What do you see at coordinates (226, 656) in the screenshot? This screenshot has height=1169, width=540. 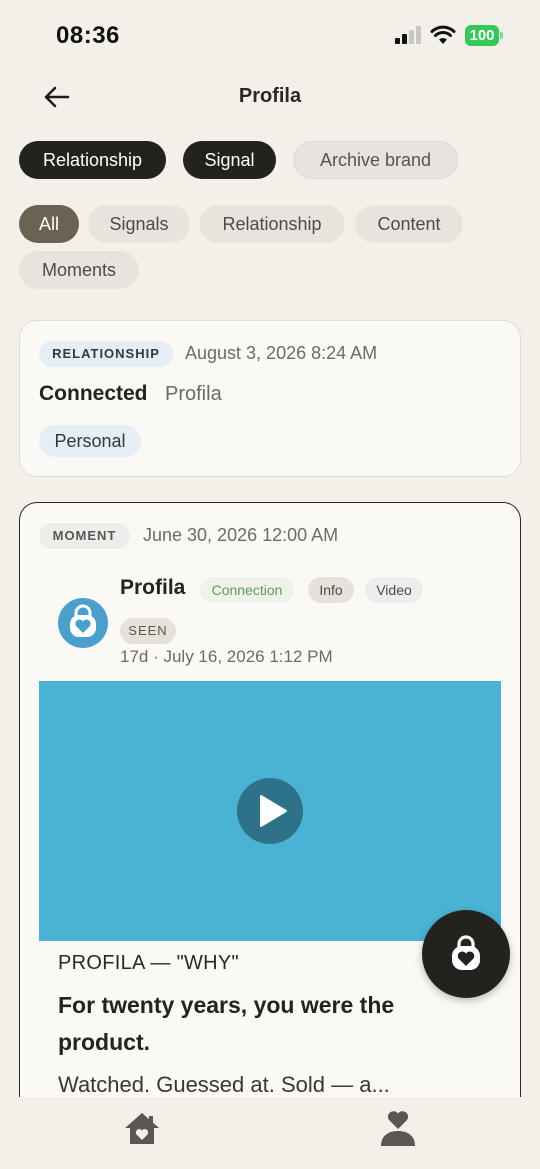 I see `message-meta: 17d · July 16, 2026 1:12 PM` at bounding box center [226, 656].